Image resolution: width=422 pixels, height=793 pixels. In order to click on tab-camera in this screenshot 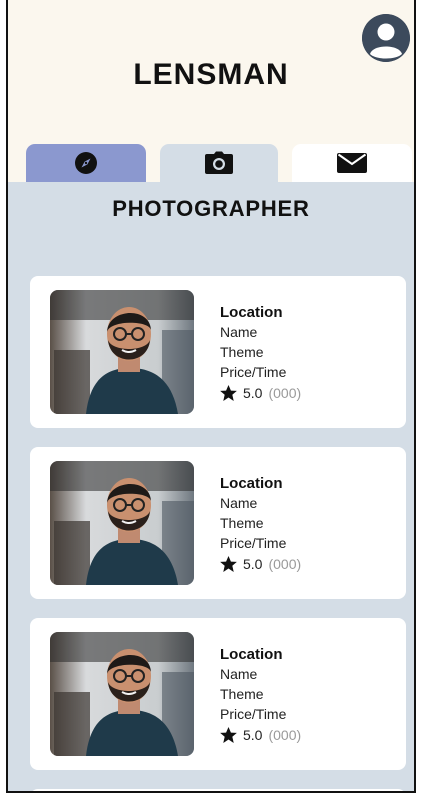, I will do `click(219, 163)`.